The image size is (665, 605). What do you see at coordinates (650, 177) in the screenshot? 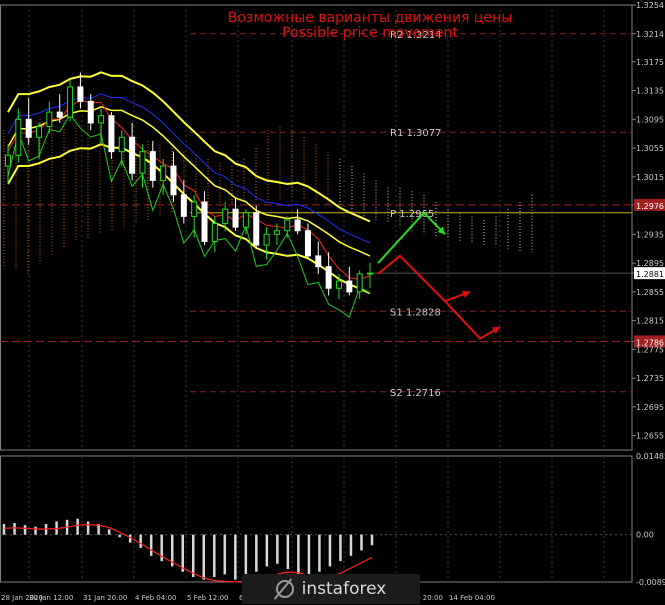
I see `price-tick-label: 1.3015` at bounding box center [650, 177].